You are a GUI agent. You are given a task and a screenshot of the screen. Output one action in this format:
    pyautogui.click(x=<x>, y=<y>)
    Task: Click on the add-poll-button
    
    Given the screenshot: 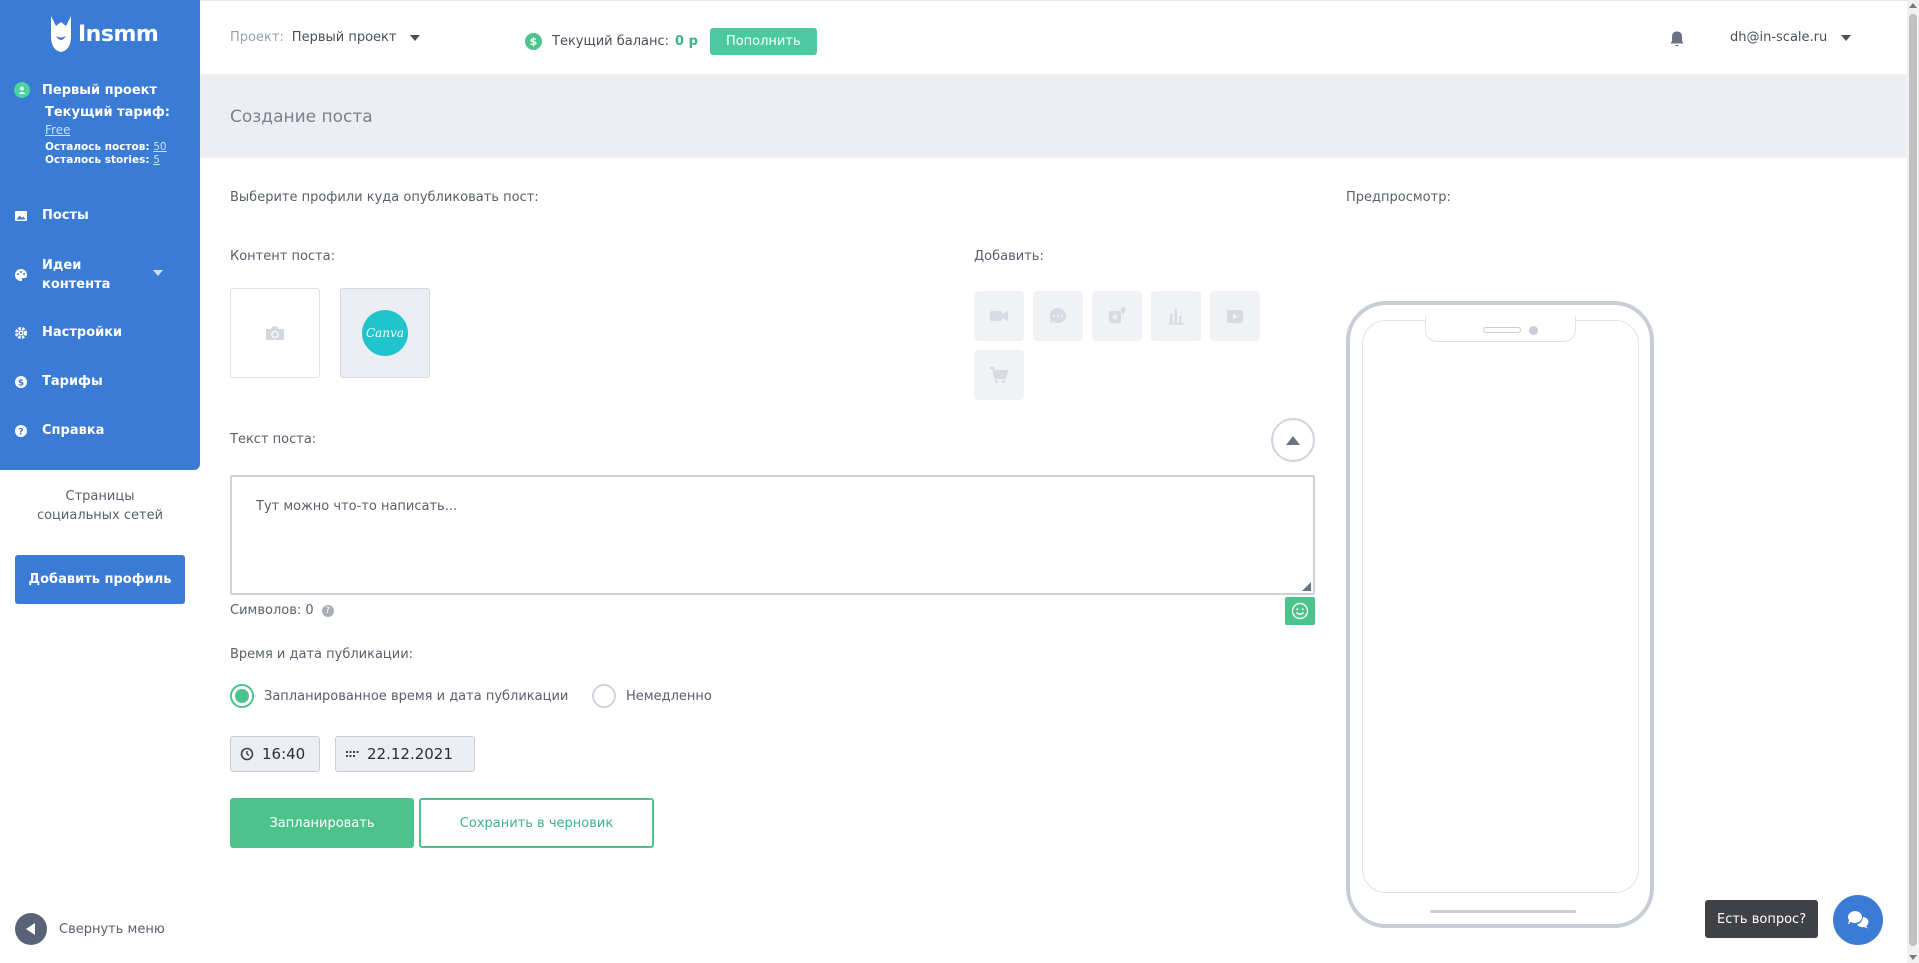 What is the action you would take?
    pyautogui.click(x=1176, y=316)
    